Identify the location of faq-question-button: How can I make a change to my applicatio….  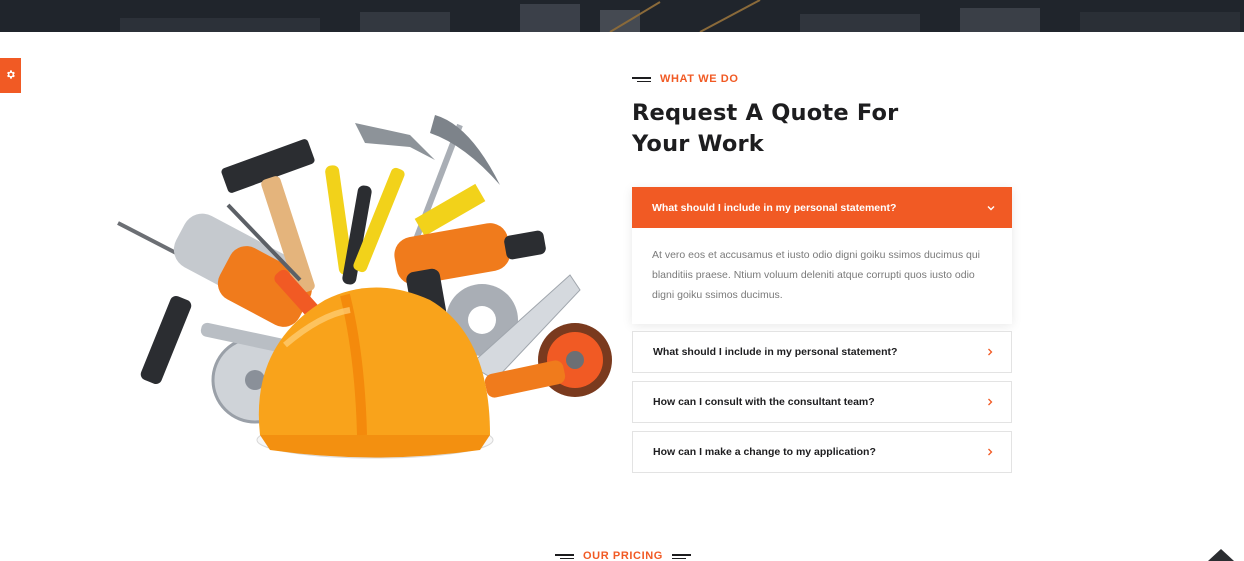
(822, 452).